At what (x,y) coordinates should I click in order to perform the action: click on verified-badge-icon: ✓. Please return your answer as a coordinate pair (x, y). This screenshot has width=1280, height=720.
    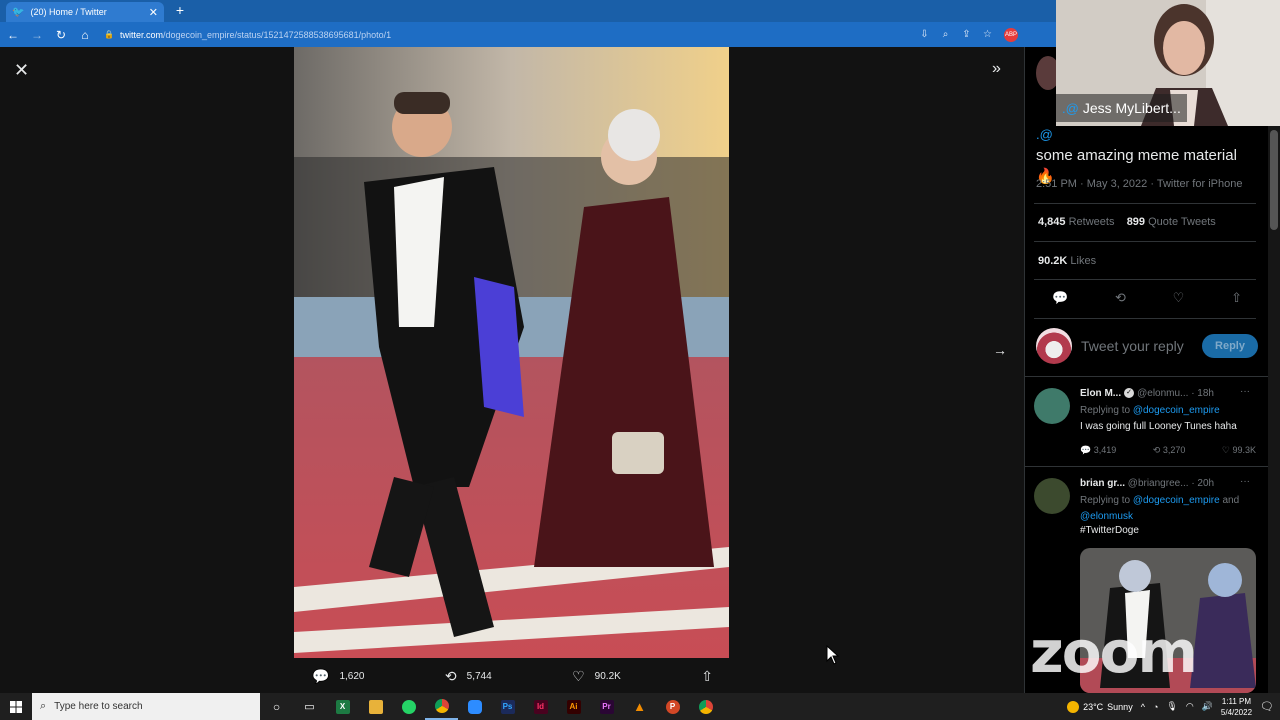
    Looking at the image, I should click on (1129, 393).